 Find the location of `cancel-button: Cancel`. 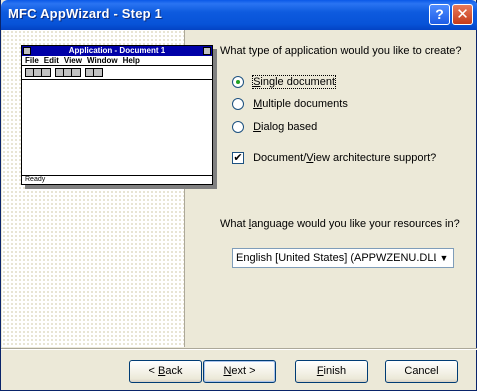

cancel-button: Cancel is located at coordinates (421, 371).